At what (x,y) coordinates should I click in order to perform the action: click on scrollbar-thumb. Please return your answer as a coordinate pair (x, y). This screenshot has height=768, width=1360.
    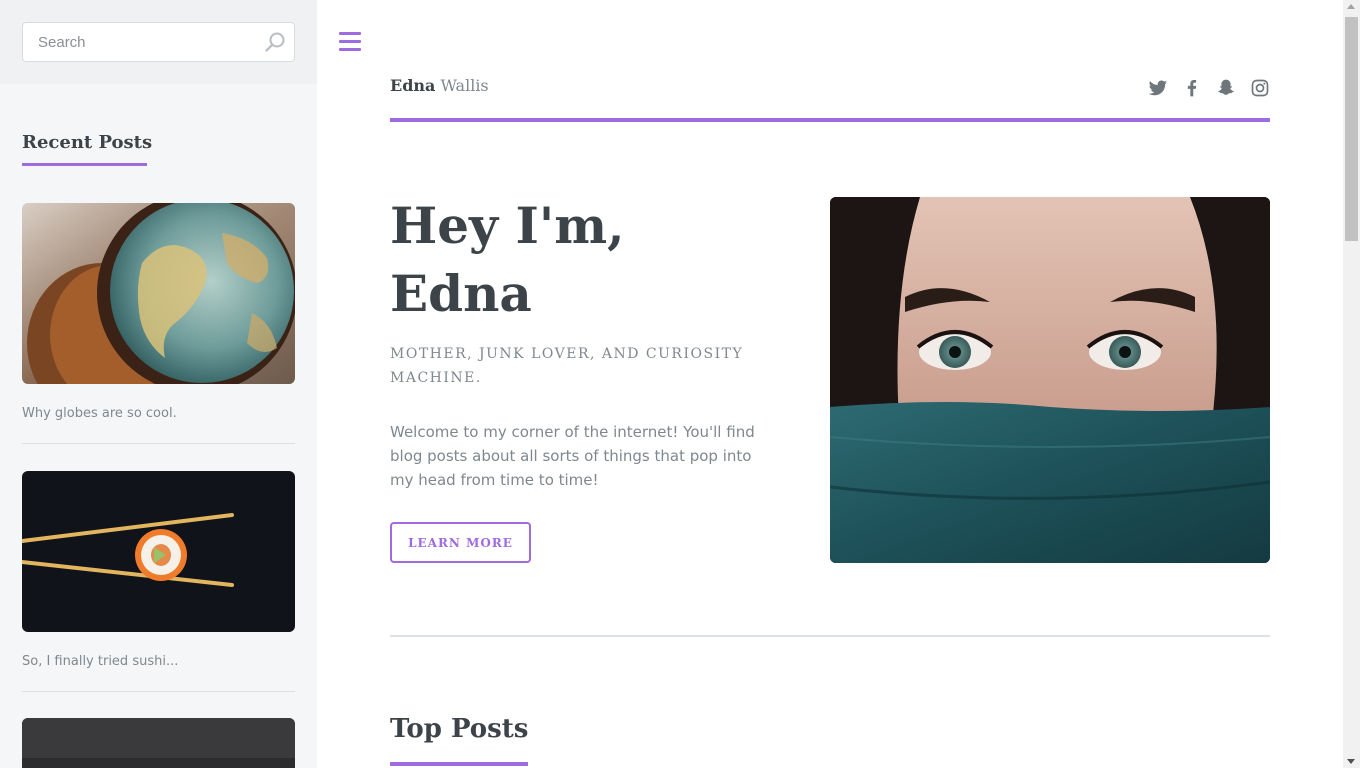
    Looking at the image, I should click on (1351, 129).